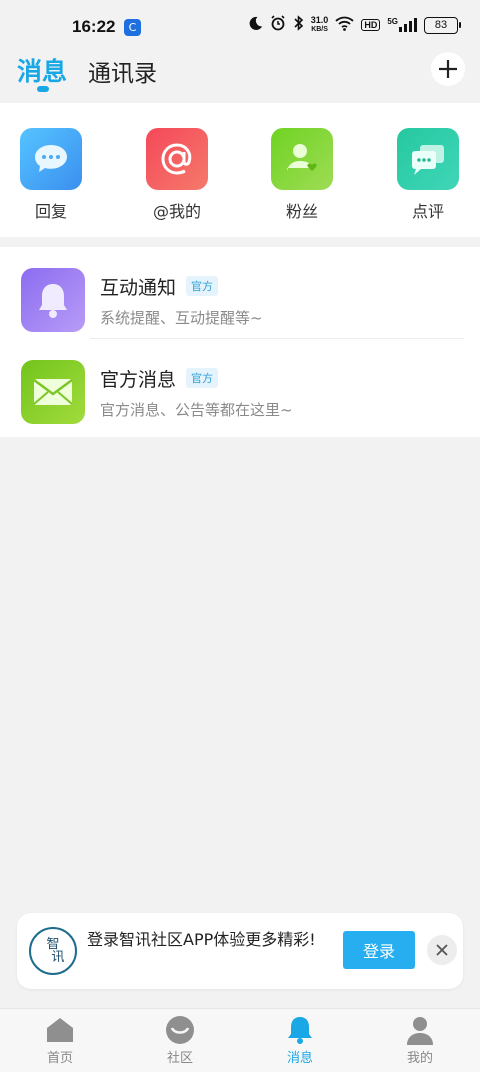 The height and width of the screenshot is (1072, 480). I want to click on status-icons: 31.0 KB/S HD 5G 83, so click(354, 25).